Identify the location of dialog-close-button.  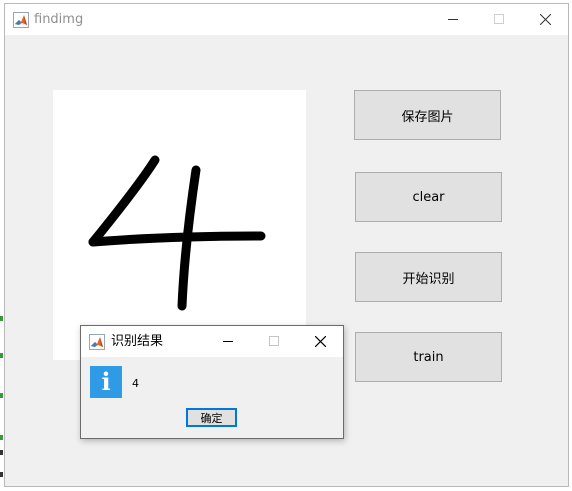
(321, 341).